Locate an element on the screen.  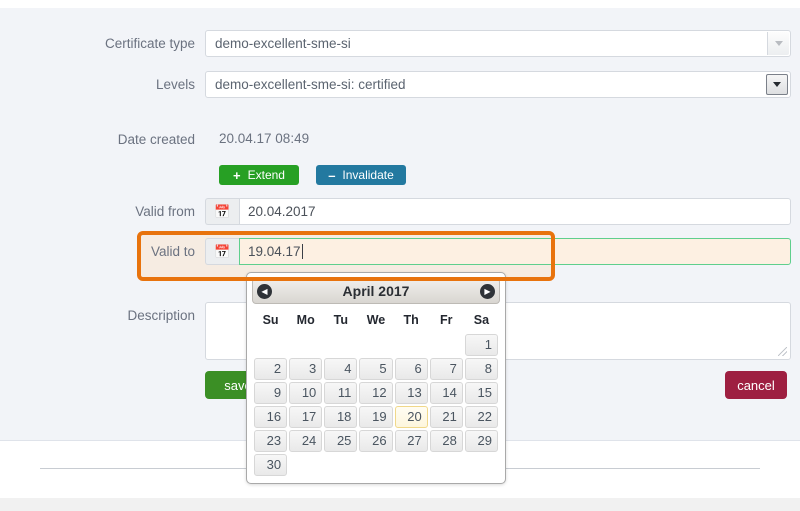
certificate-type-select: demo-excellent-sme-si is located at coordinates (498, 43).